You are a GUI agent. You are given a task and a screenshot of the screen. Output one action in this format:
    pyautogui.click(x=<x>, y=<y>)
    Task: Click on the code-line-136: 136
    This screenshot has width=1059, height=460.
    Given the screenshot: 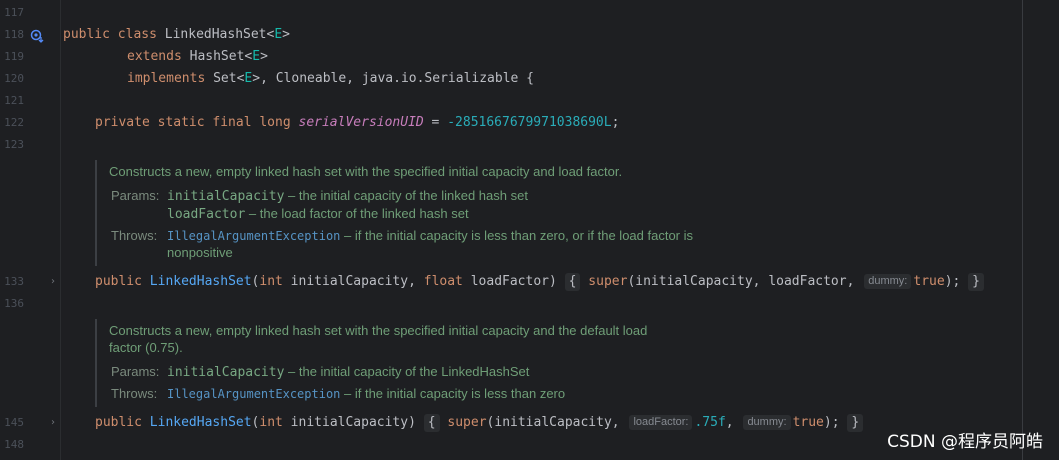 What is the action you would take?
    pyautogui.click(x=529, y=304)
    